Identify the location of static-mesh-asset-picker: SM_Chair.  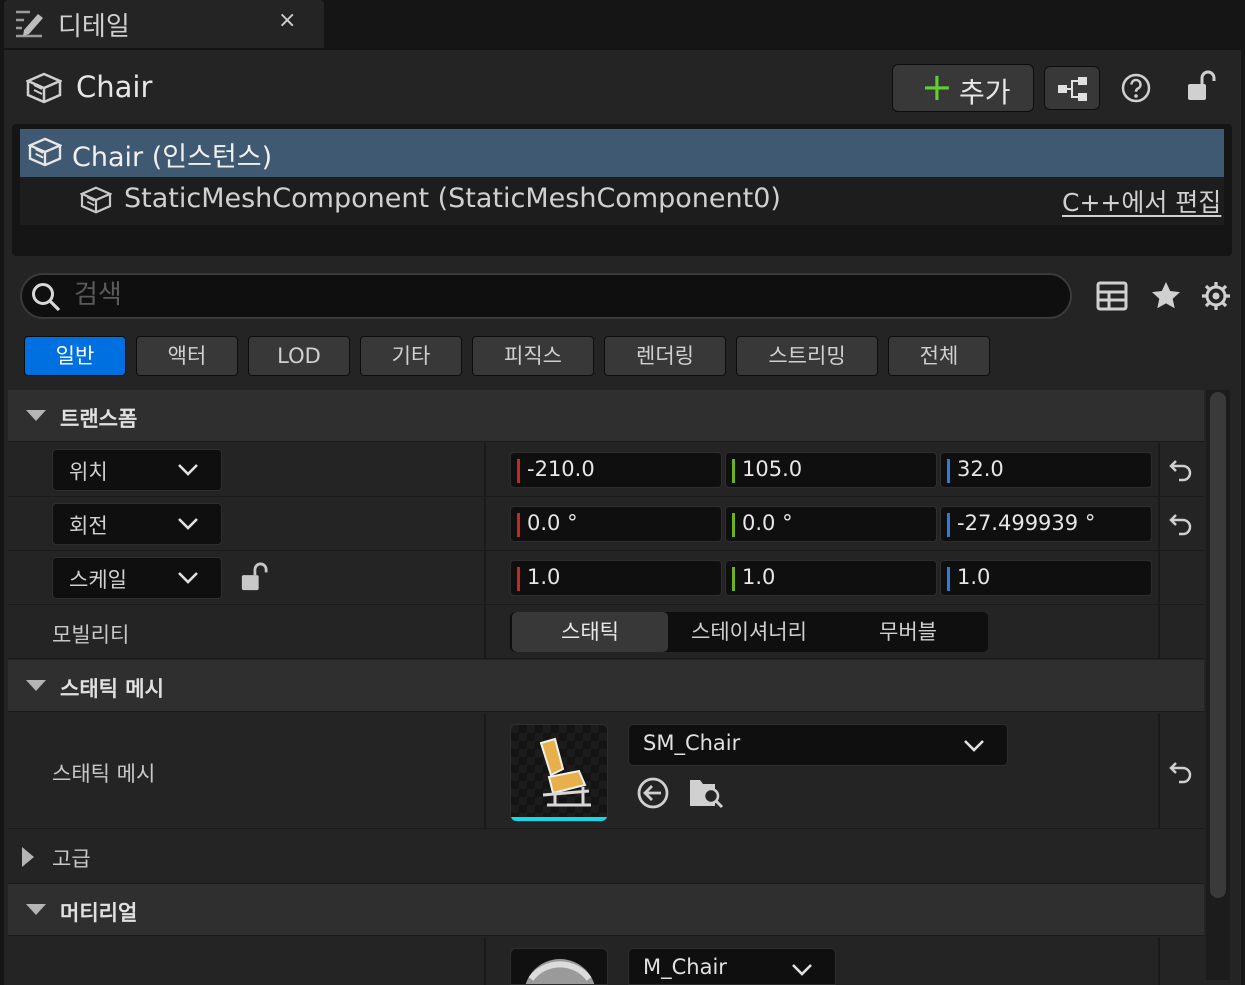
(818, 745).